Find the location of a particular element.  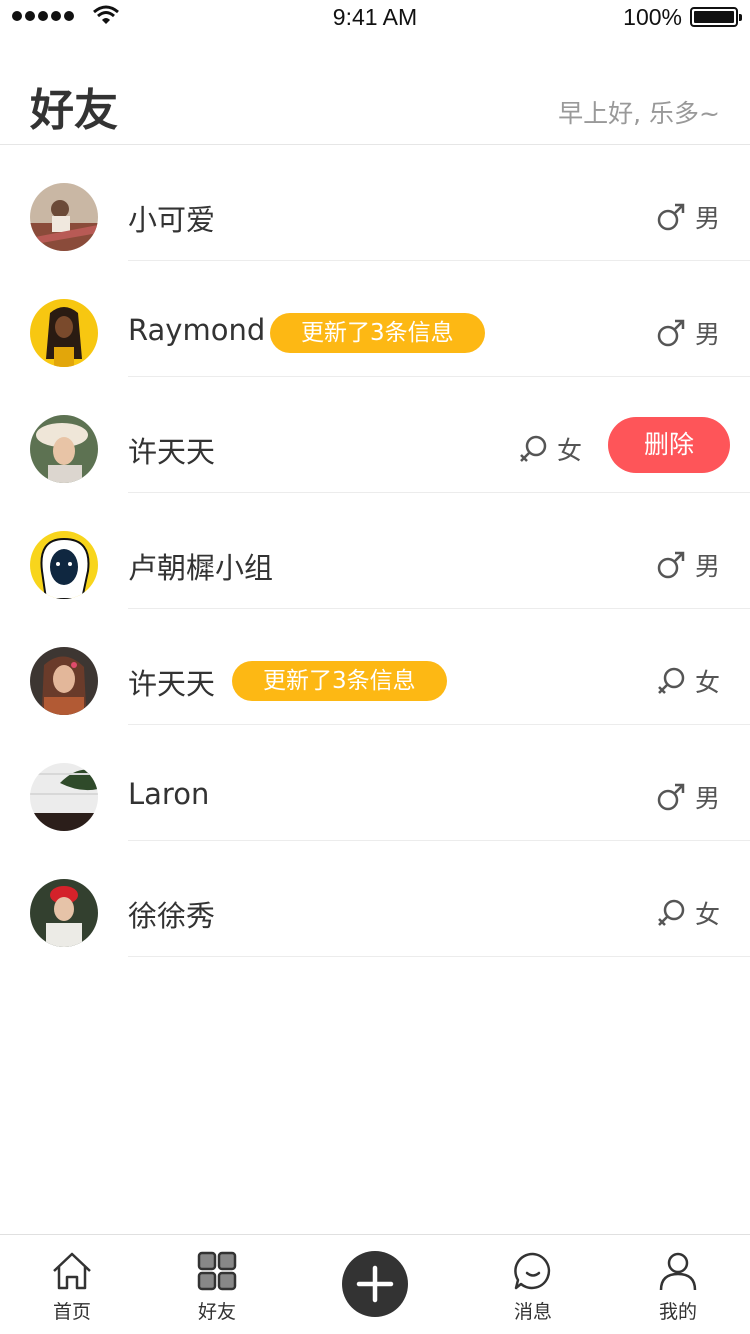

greeting-text: 早上好, 乐多~ is located at coordinates (639, 113).